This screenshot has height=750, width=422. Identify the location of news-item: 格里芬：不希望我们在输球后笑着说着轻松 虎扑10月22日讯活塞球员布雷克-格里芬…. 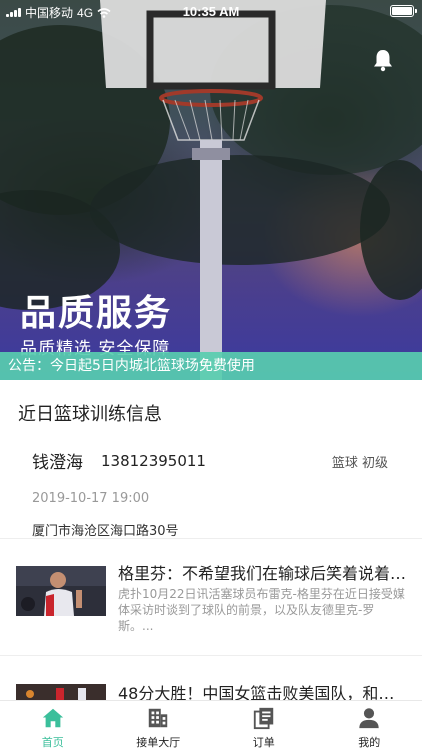
(211, 604).